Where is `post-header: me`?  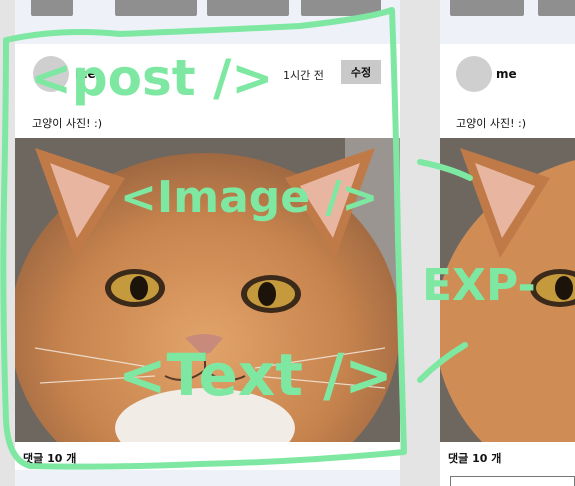 post-header: me is located at coordinates (507, 74).